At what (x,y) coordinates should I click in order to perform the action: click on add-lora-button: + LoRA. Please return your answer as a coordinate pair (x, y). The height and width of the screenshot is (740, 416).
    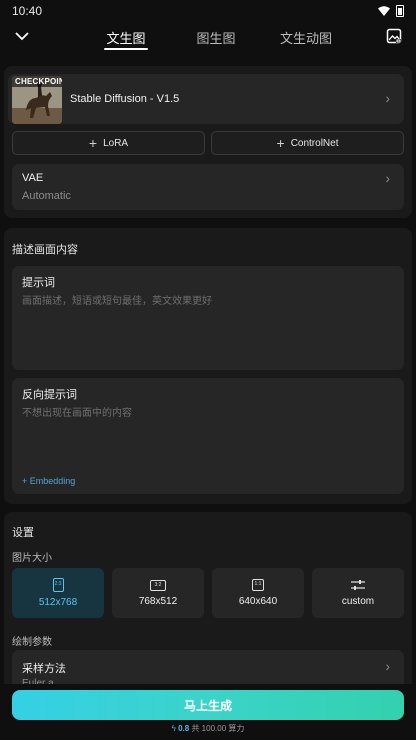
    Looking at the image, I should click on (108, 143).